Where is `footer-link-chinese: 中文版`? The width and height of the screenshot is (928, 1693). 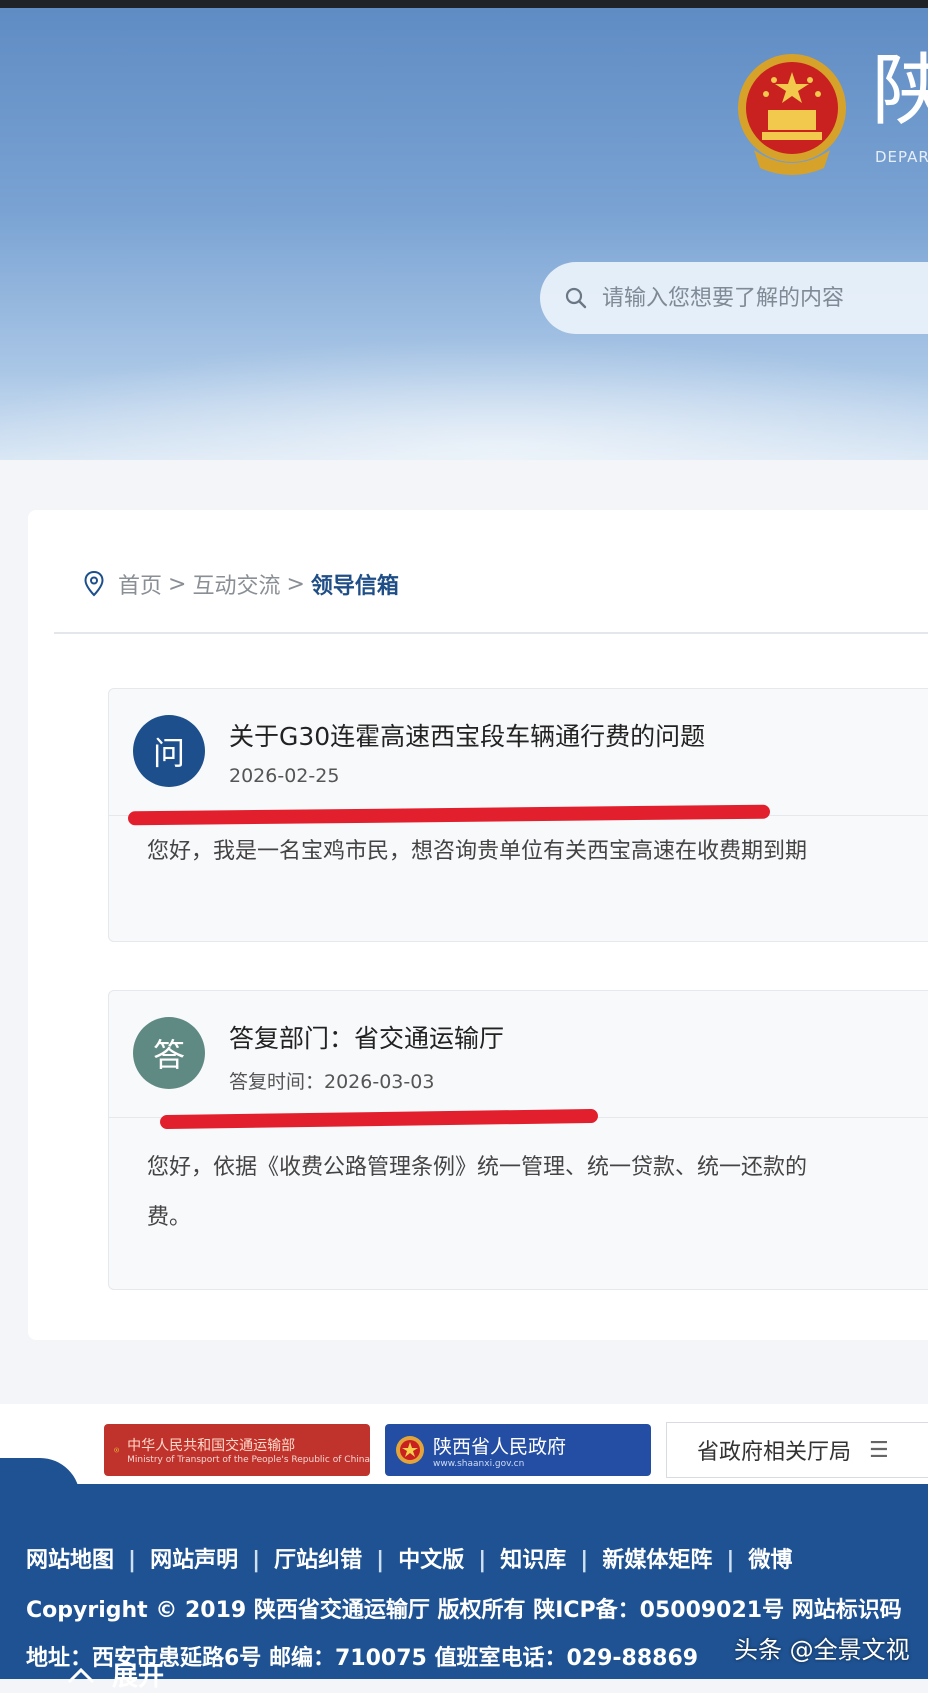 footer-link-chinese: 中文版 is located at coordinates (431, 1560).